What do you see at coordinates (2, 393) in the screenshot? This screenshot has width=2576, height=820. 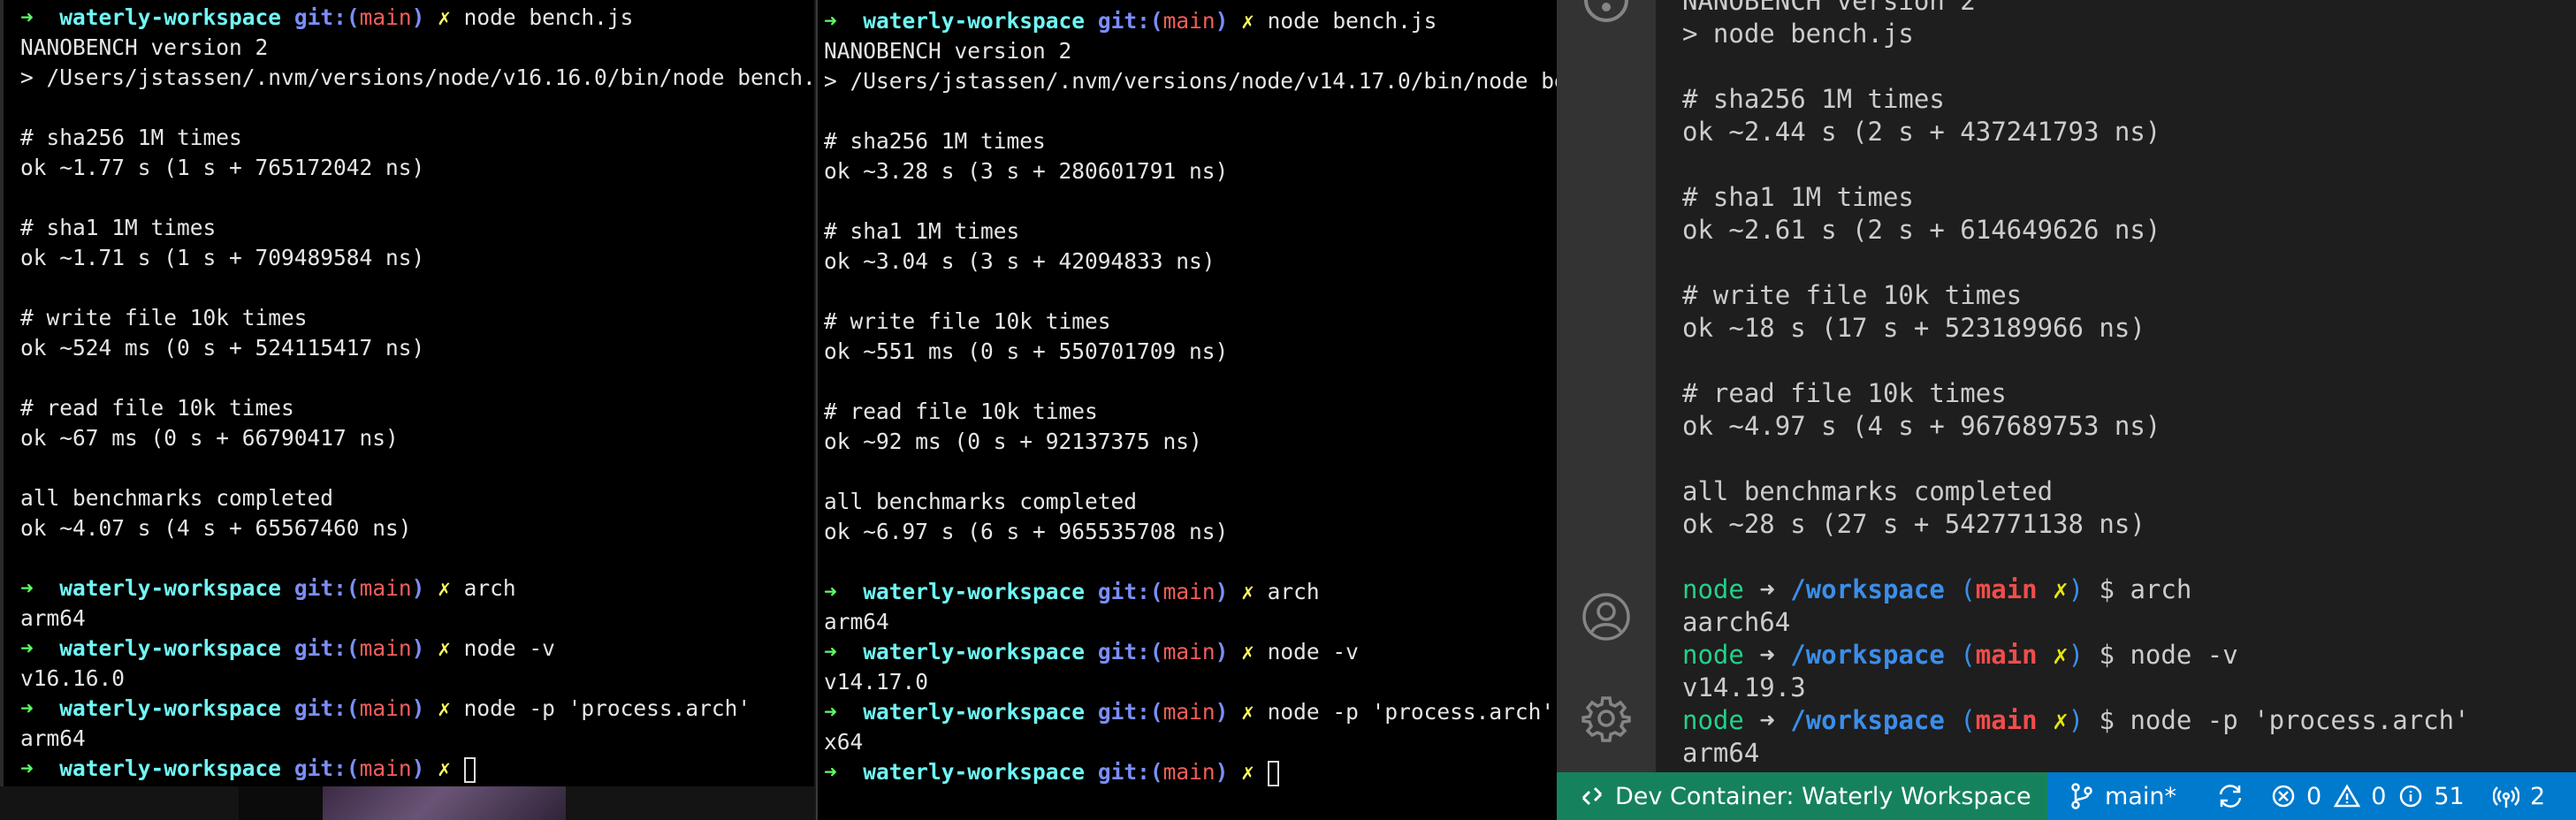 I see `window-edge` at bounding box center [2, 393].